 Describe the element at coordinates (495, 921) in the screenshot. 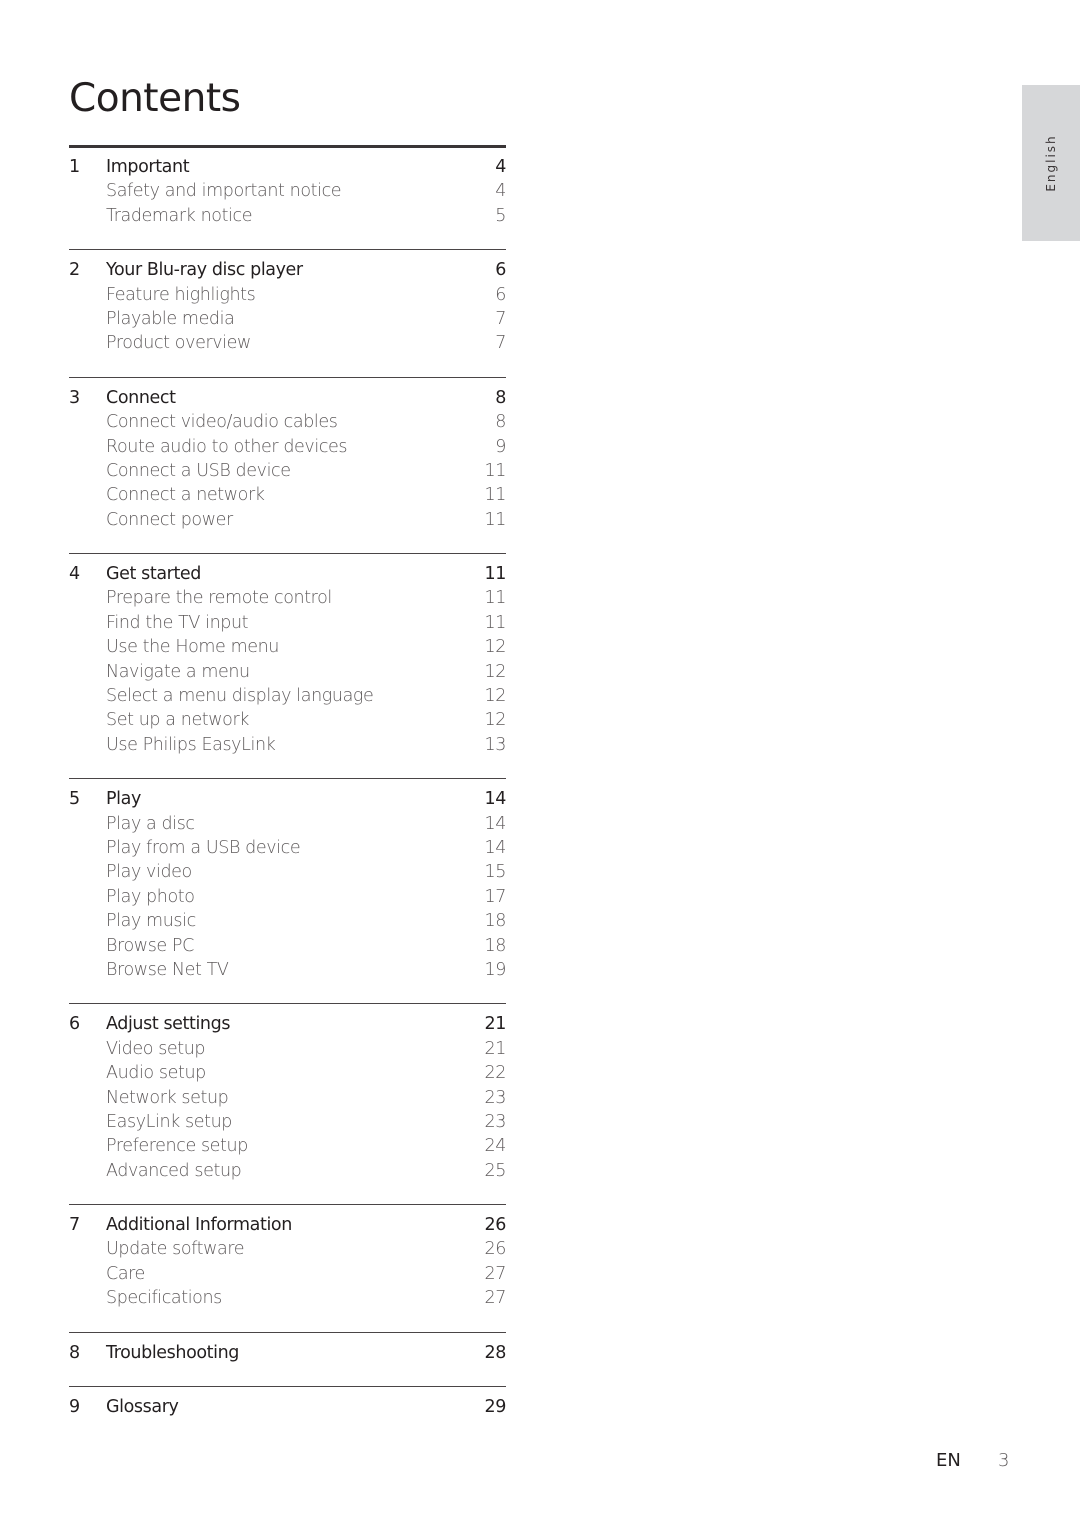

I see `subsection-page: 18` at that location.